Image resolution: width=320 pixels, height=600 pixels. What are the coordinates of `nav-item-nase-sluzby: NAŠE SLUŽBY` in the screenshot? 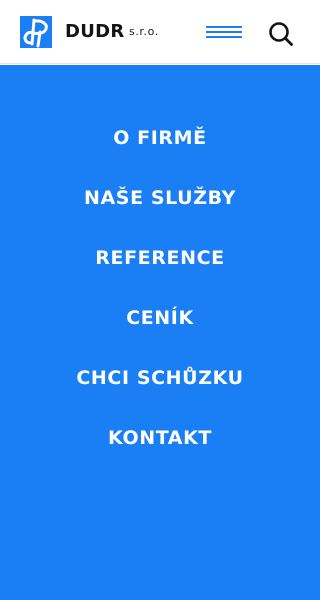 It's located at (160, 210).